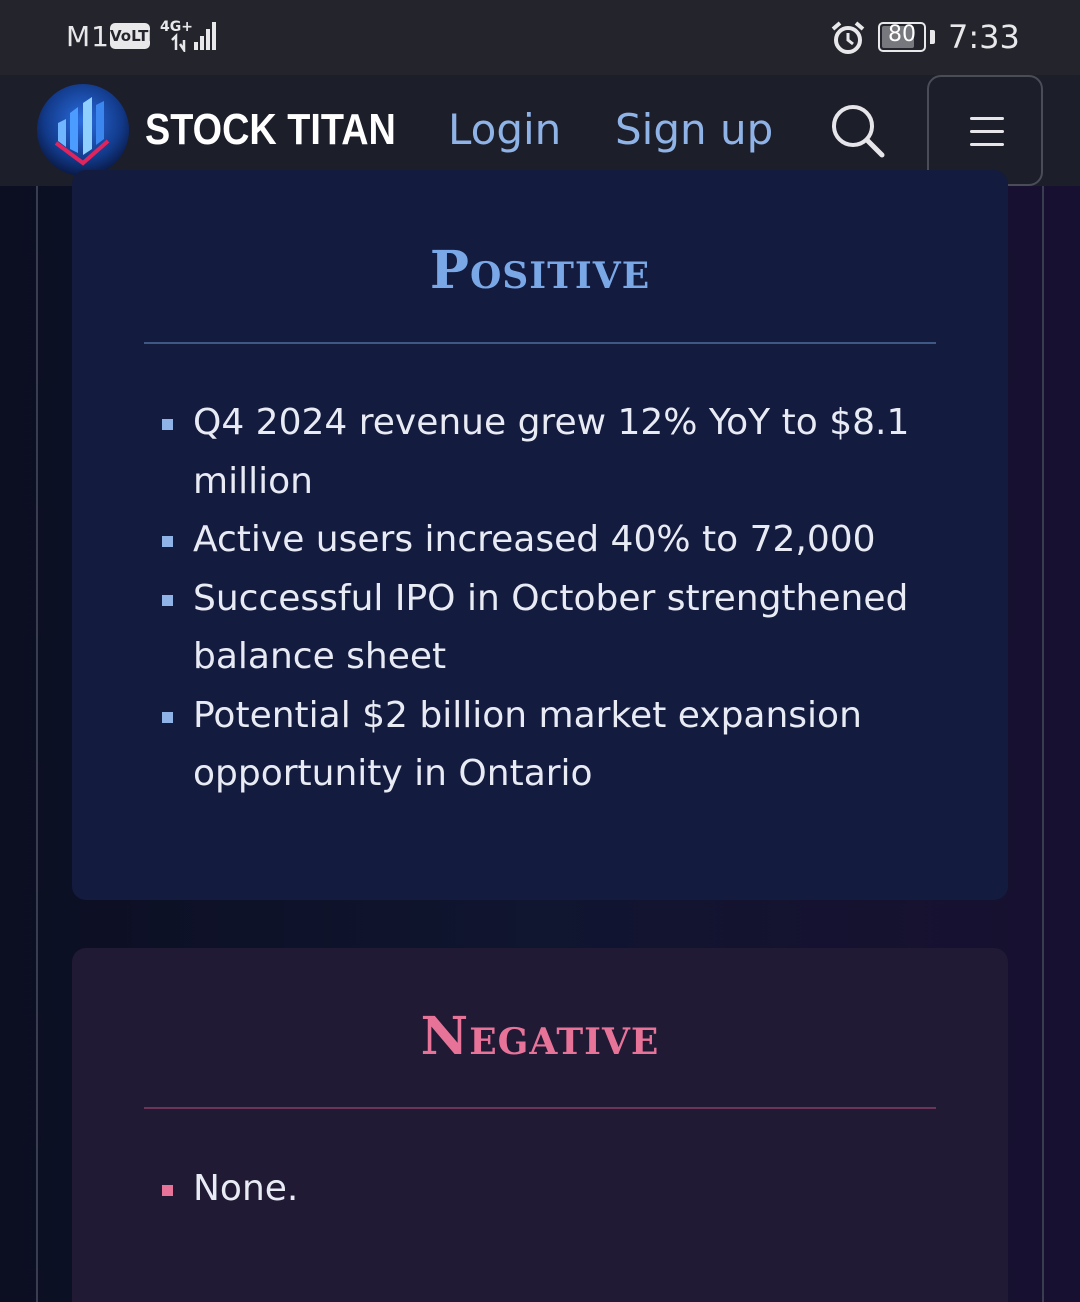 The height and width of the screenshot is (1302, 1080). Describe the element at coordinates (540, 1036) in the screenshot. I see `negative-title: Negative` at that location.